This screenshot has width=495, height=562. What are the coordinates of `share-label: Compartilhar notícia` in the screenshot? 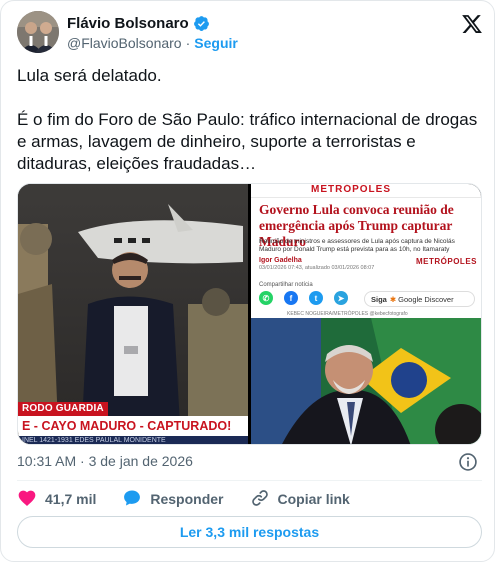 It's located at (286, 285).